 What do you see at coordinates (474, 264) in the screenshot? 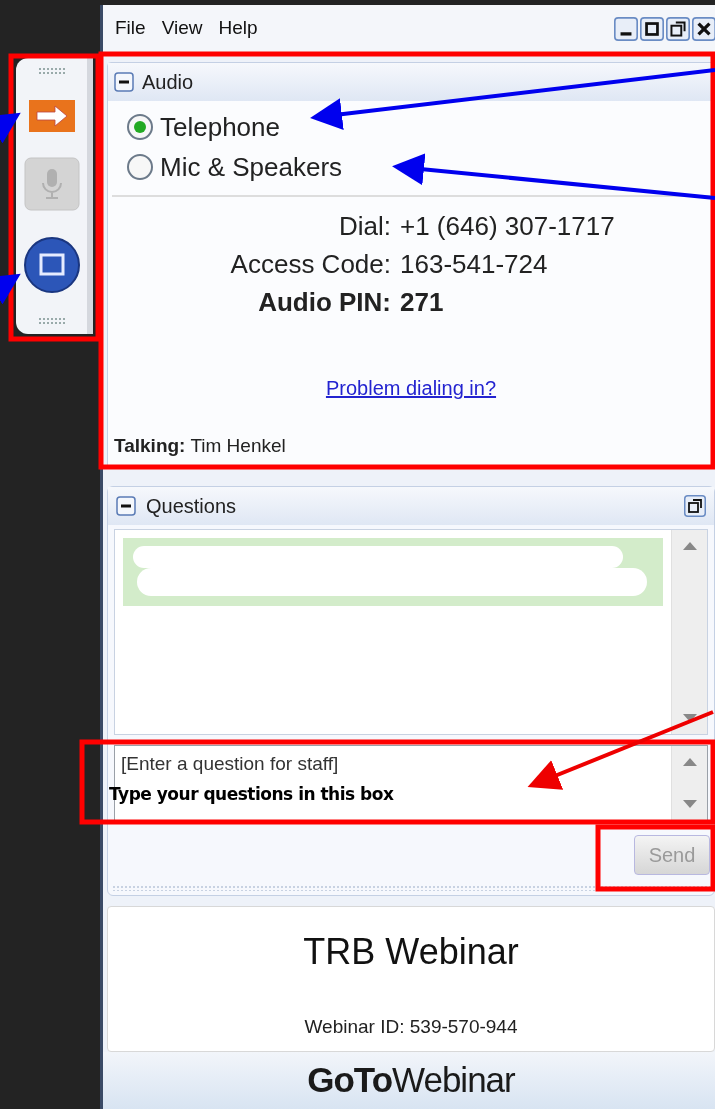
I see `detail-value: 163-541-724` at bounding box center [474, 264].